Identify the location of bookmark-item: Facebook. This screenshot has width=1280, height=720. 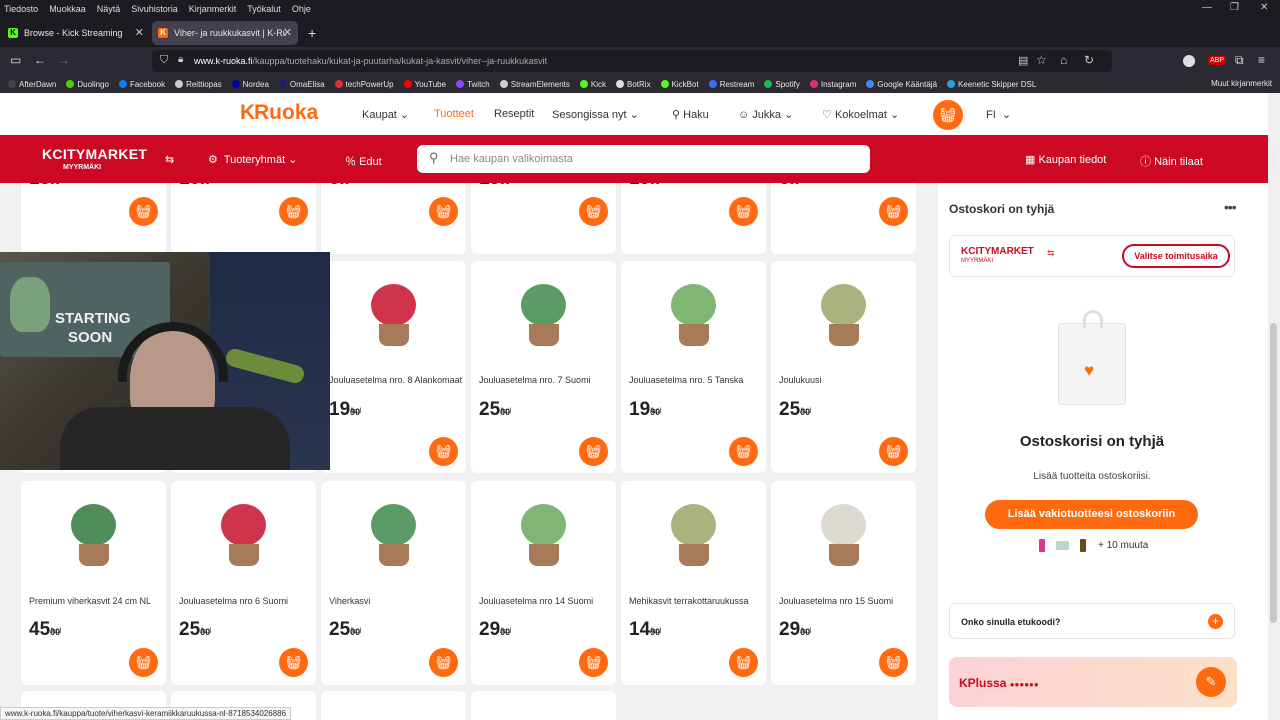
(141, 84).